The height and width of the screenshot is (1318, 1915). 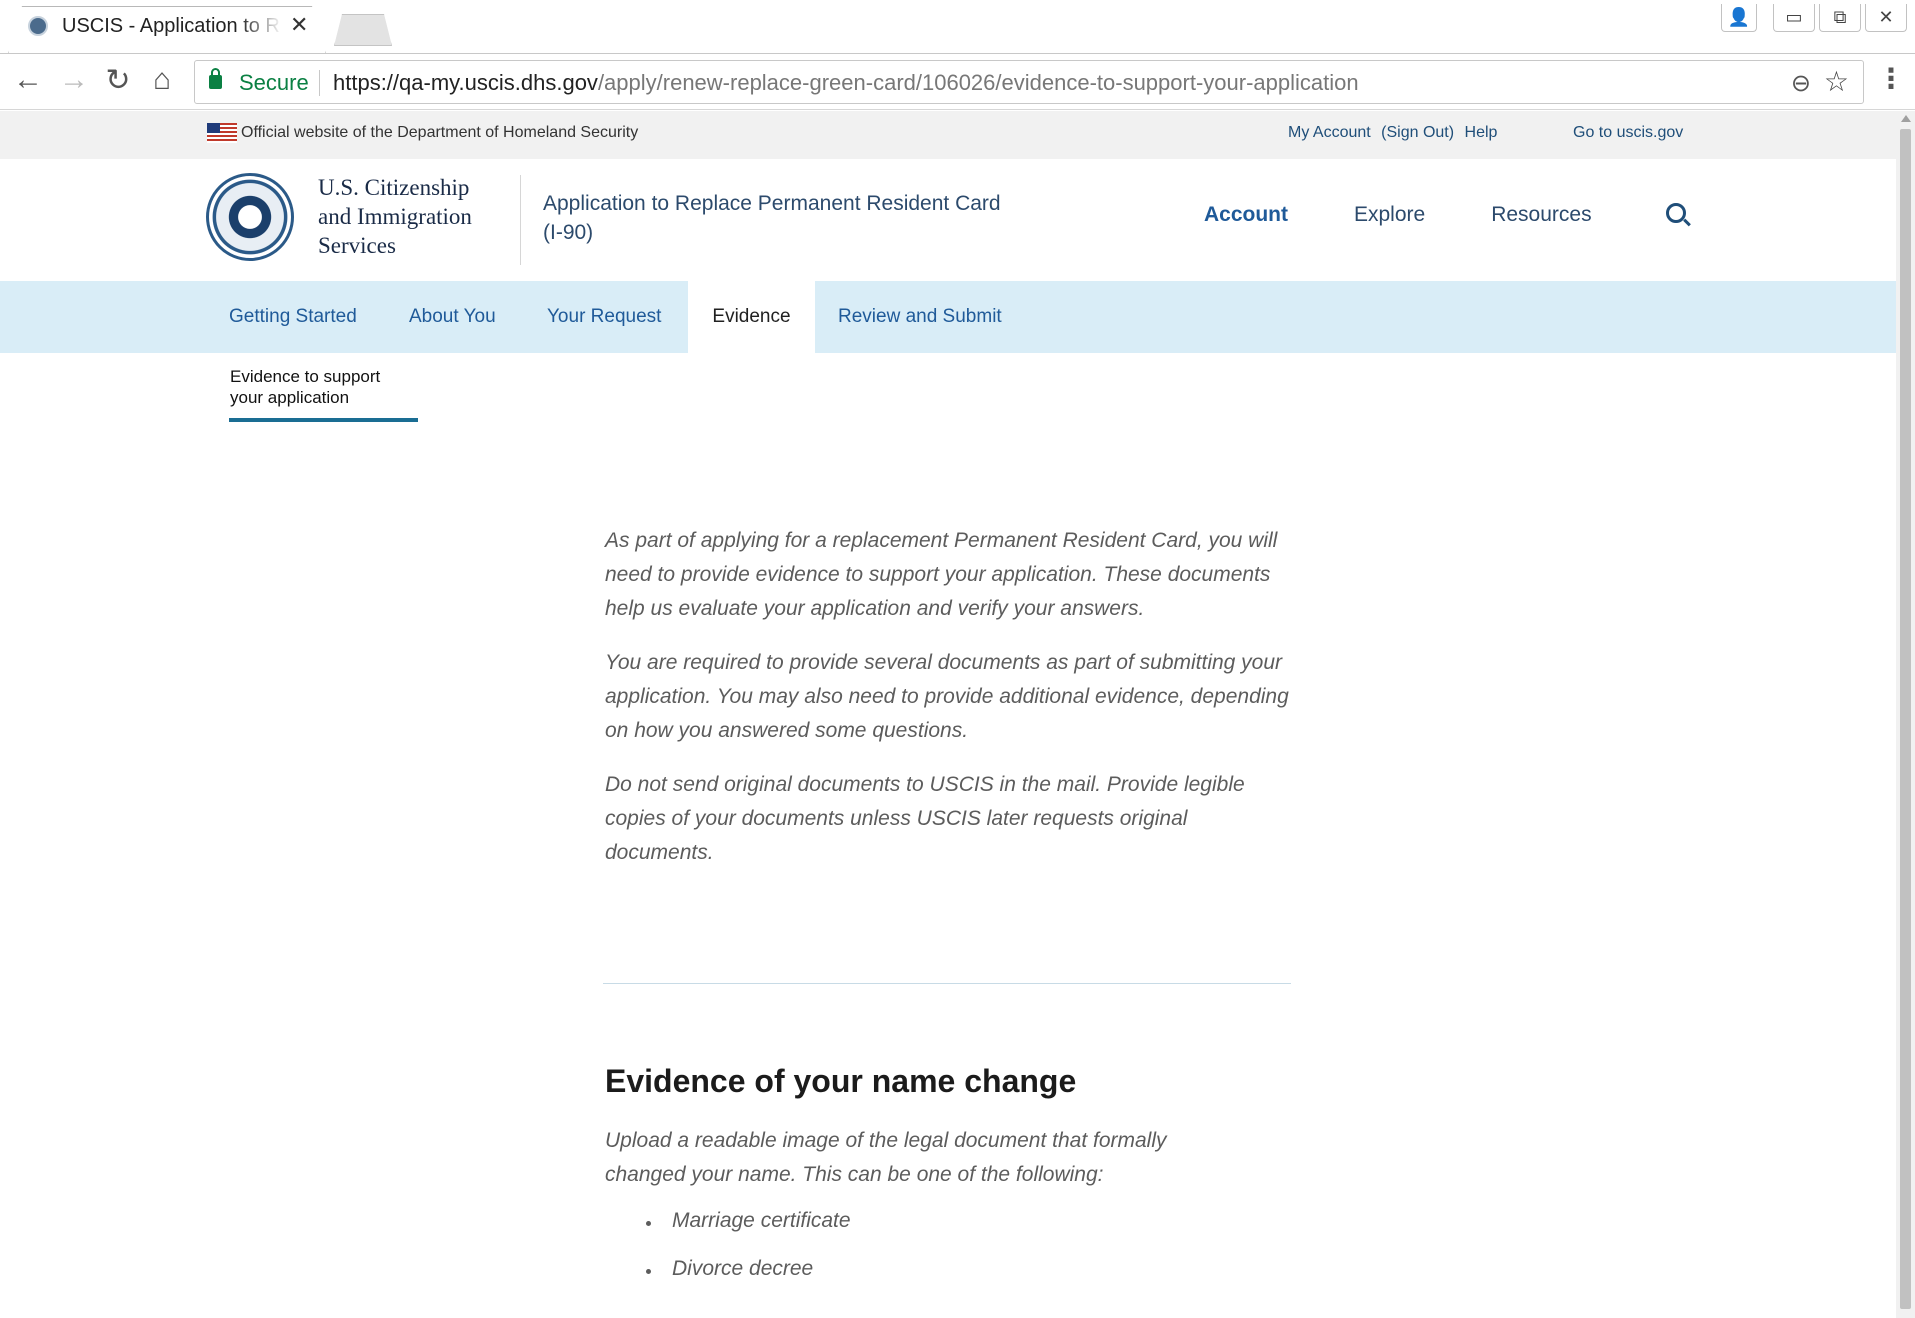 What do you see at coordinates (1417, 132) in the screenshot?
I see `sign-out-link: (Sign Out)` at bounding box center [1417, 132].